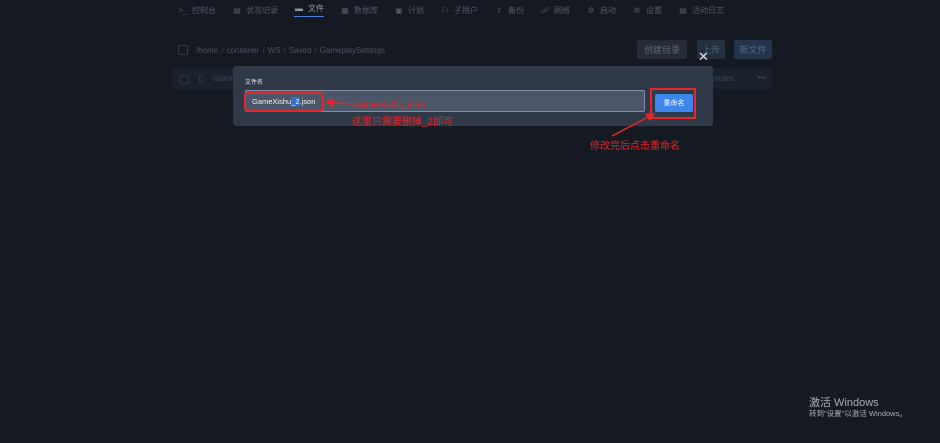  I want to click on nav-item-schedule: ▣ 计划, so click(409, 10).